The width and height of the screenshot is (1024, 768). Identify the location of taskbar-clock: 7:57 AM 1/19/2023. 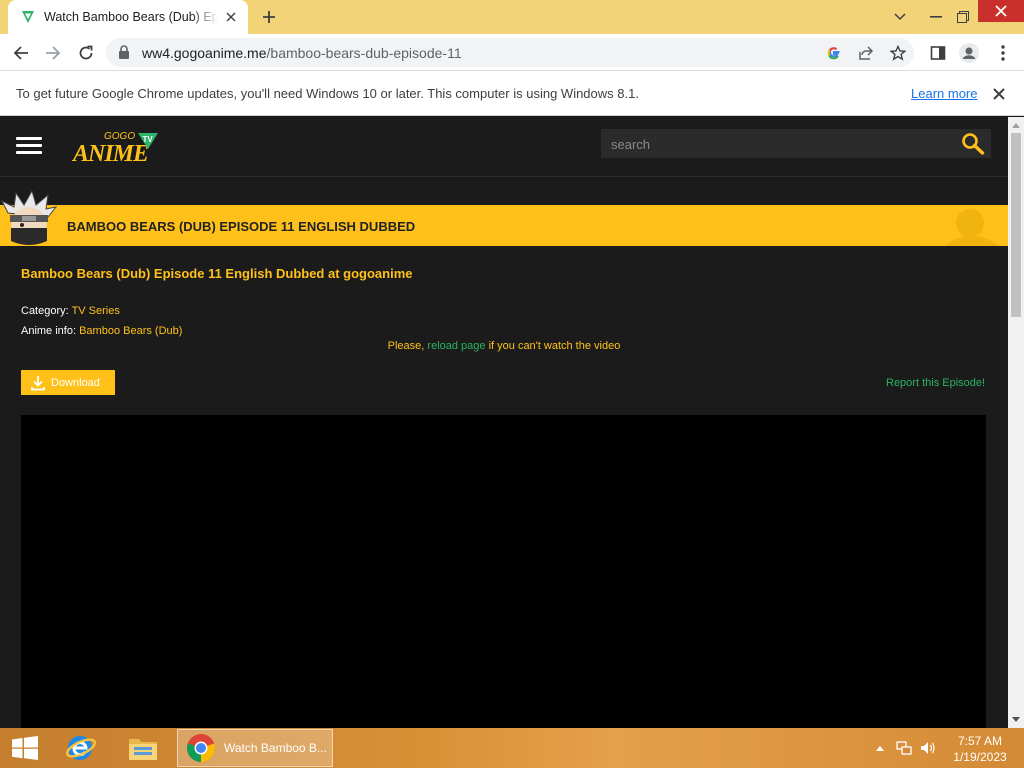
(980, 749).